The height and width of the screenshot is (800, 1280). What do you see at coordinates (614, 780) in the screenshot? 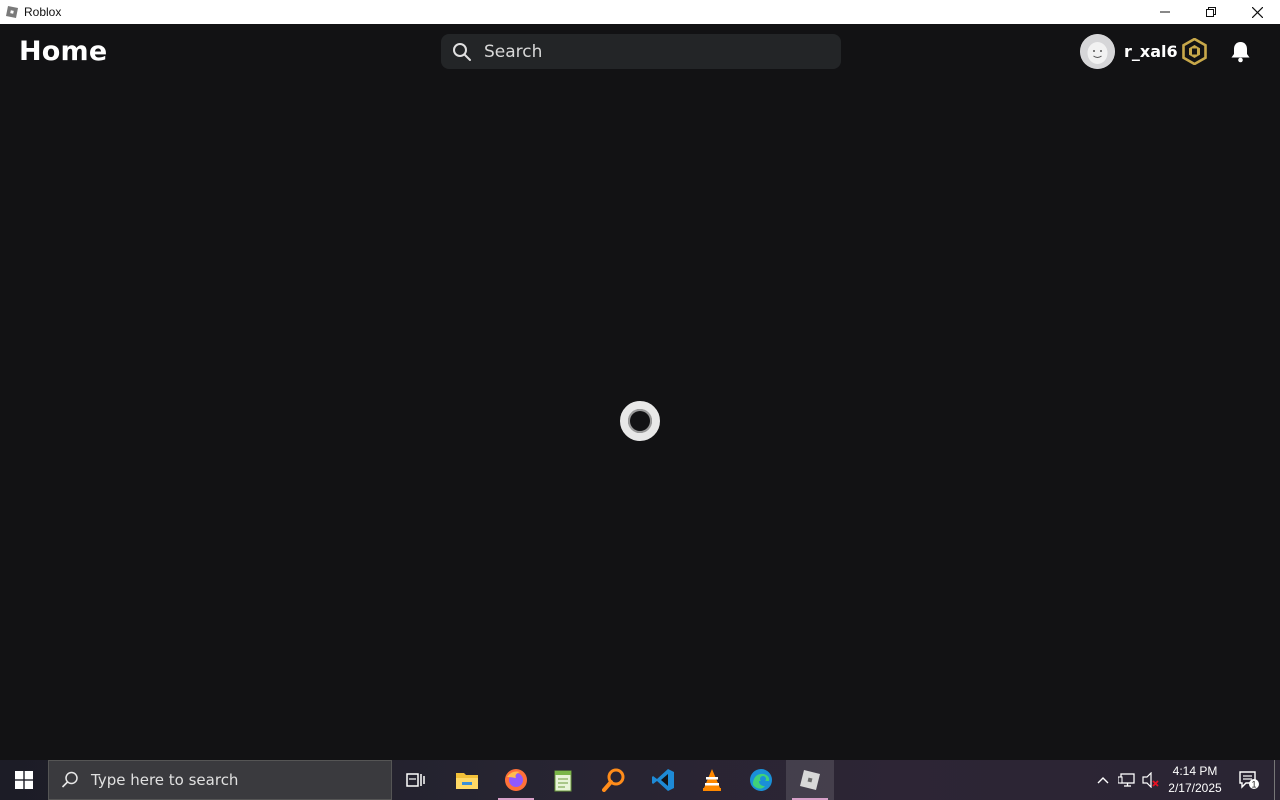
I see `search-app-icon` at bounding box center [614, 780].